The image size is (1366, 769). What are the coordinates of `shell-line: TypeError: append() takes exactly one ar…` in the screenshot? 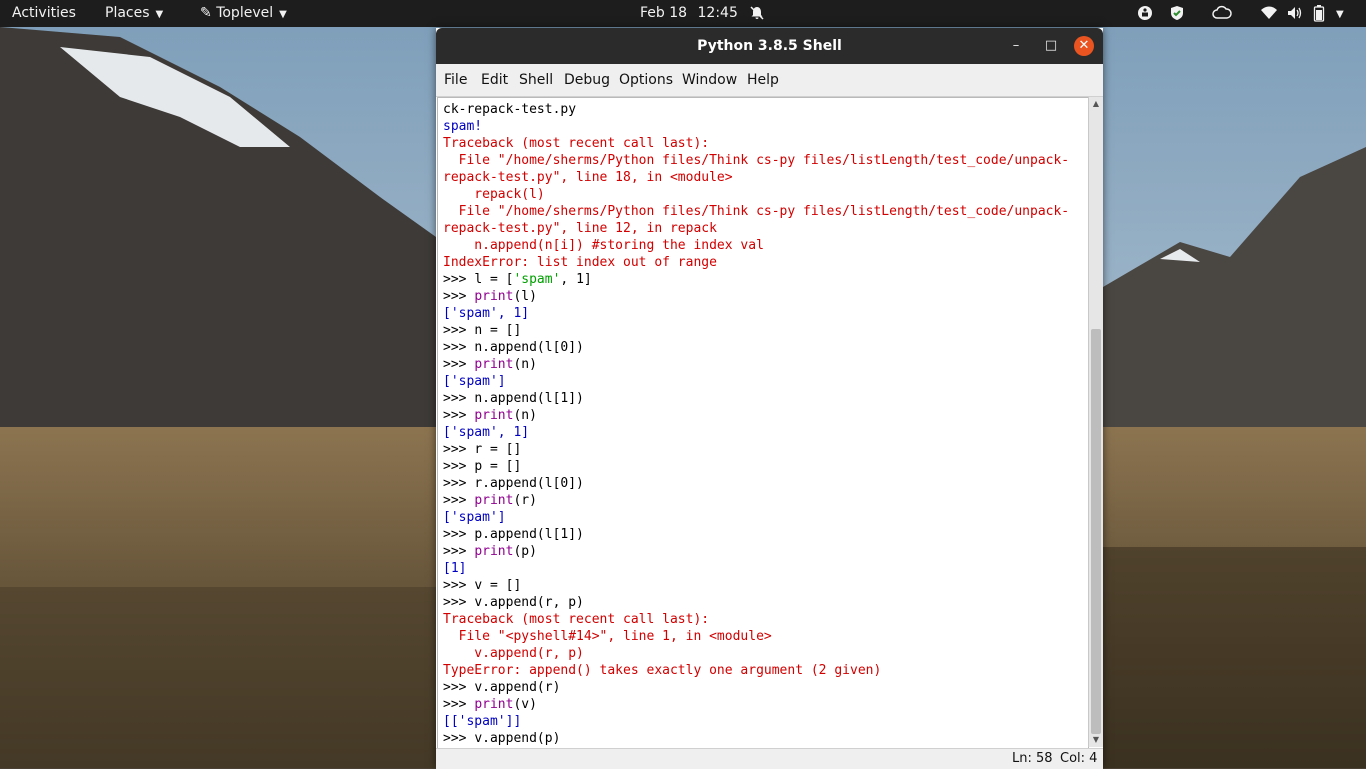 It's located at (756, 670).